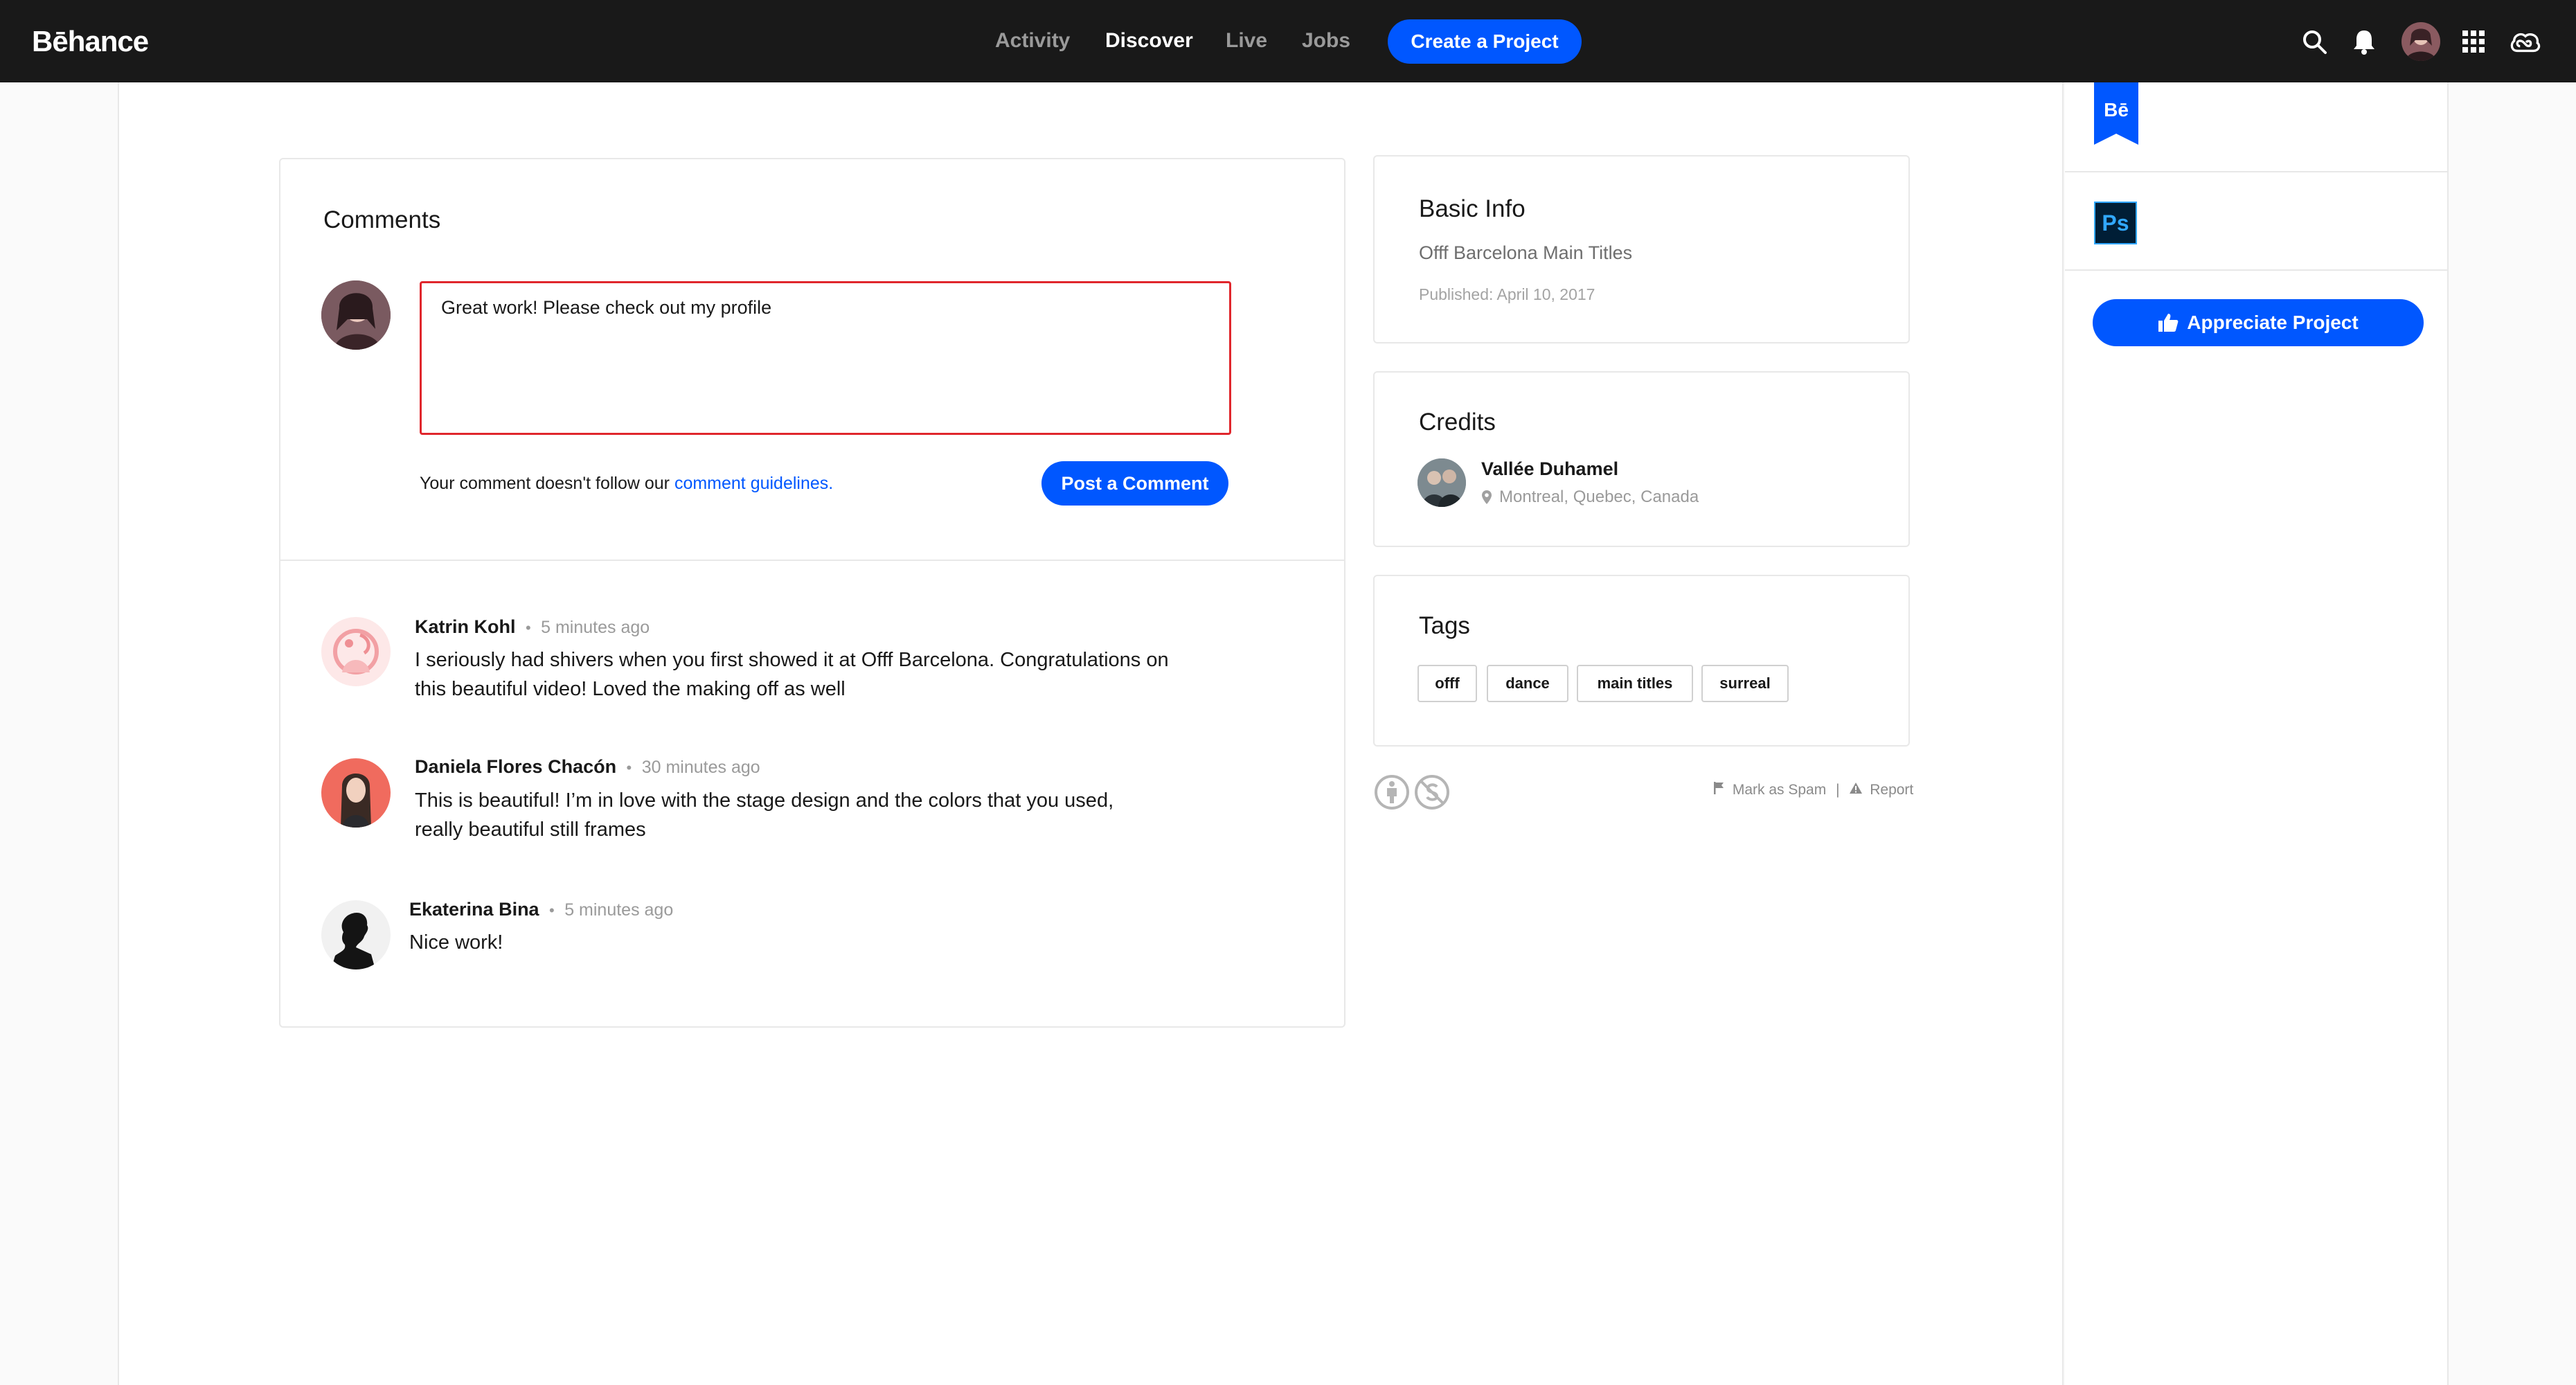  What do you see at coordinates (2473, 42) in the screenshot?
I see `apps-grid-icon` at bounding box center [2473, 42].